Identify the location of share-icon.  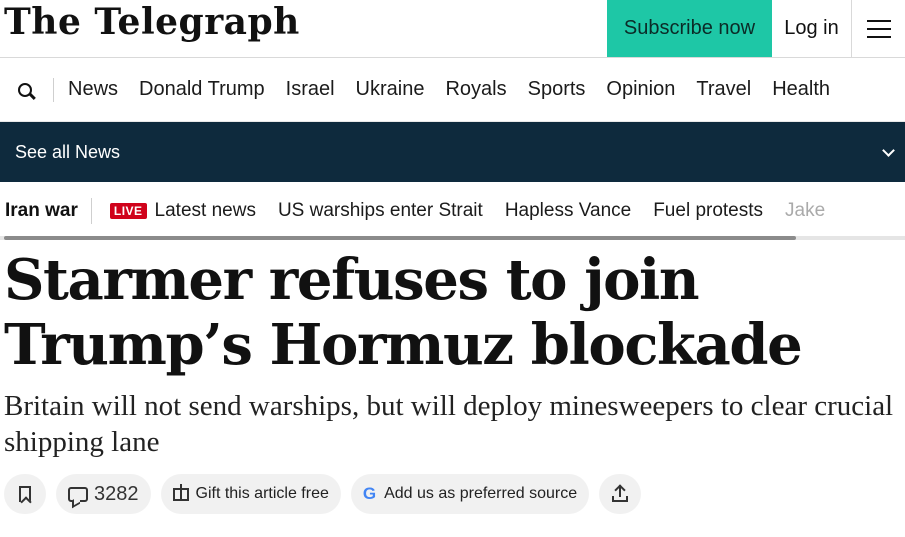
(620, 494).